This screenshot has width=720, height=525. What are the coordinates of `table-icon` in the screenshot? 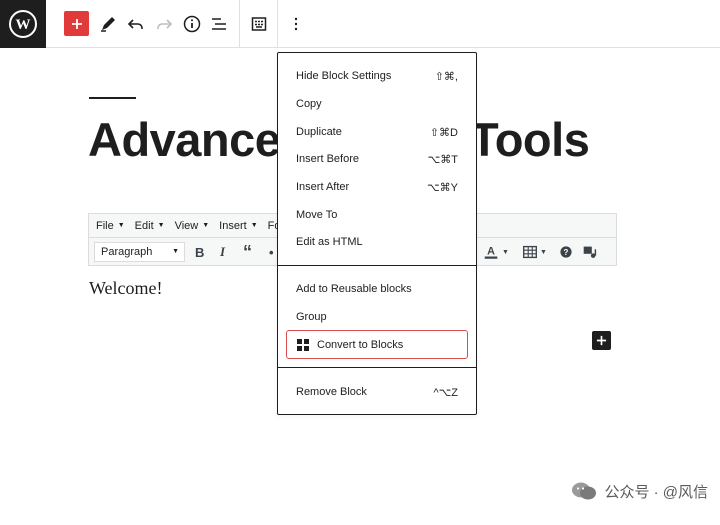 It's located at (530, 252).